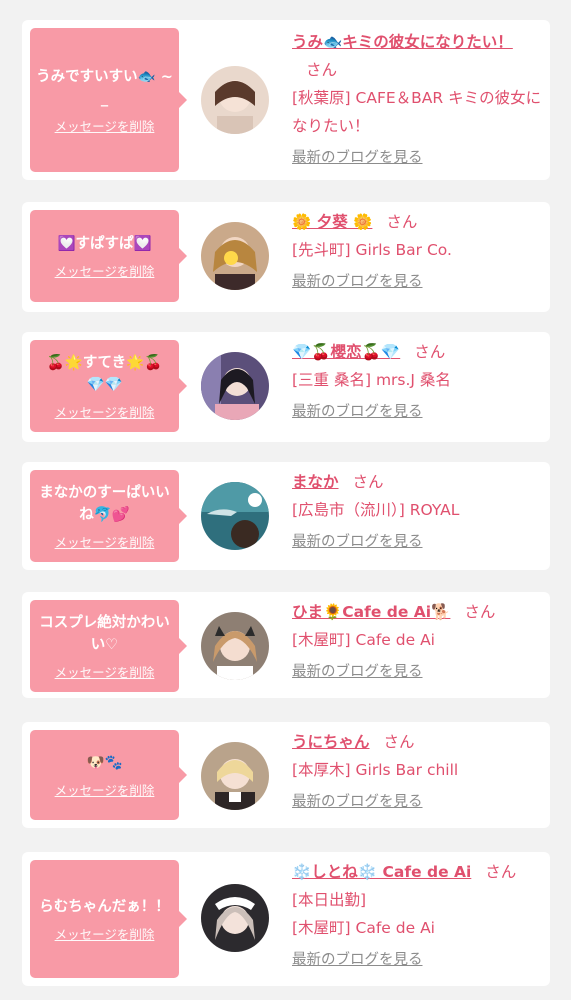 This screenshot has width=571, height=1000. I want to click on shop-info: [秋葉原] CAFE＆BAR キミの彼女になりたい！, so click(417, 112).